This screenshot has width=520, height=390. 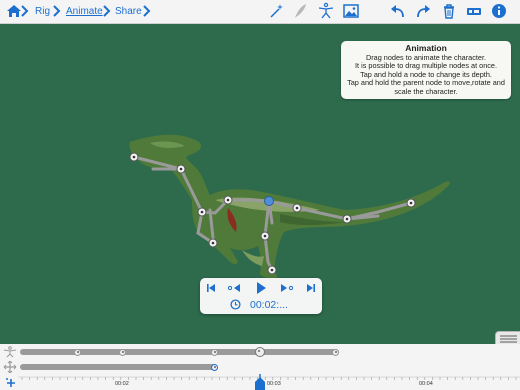 What do you see at coordinates (426, 48) in the screenshot?
I see `tooltip-title: Animation` at bounding box center [426, 48].